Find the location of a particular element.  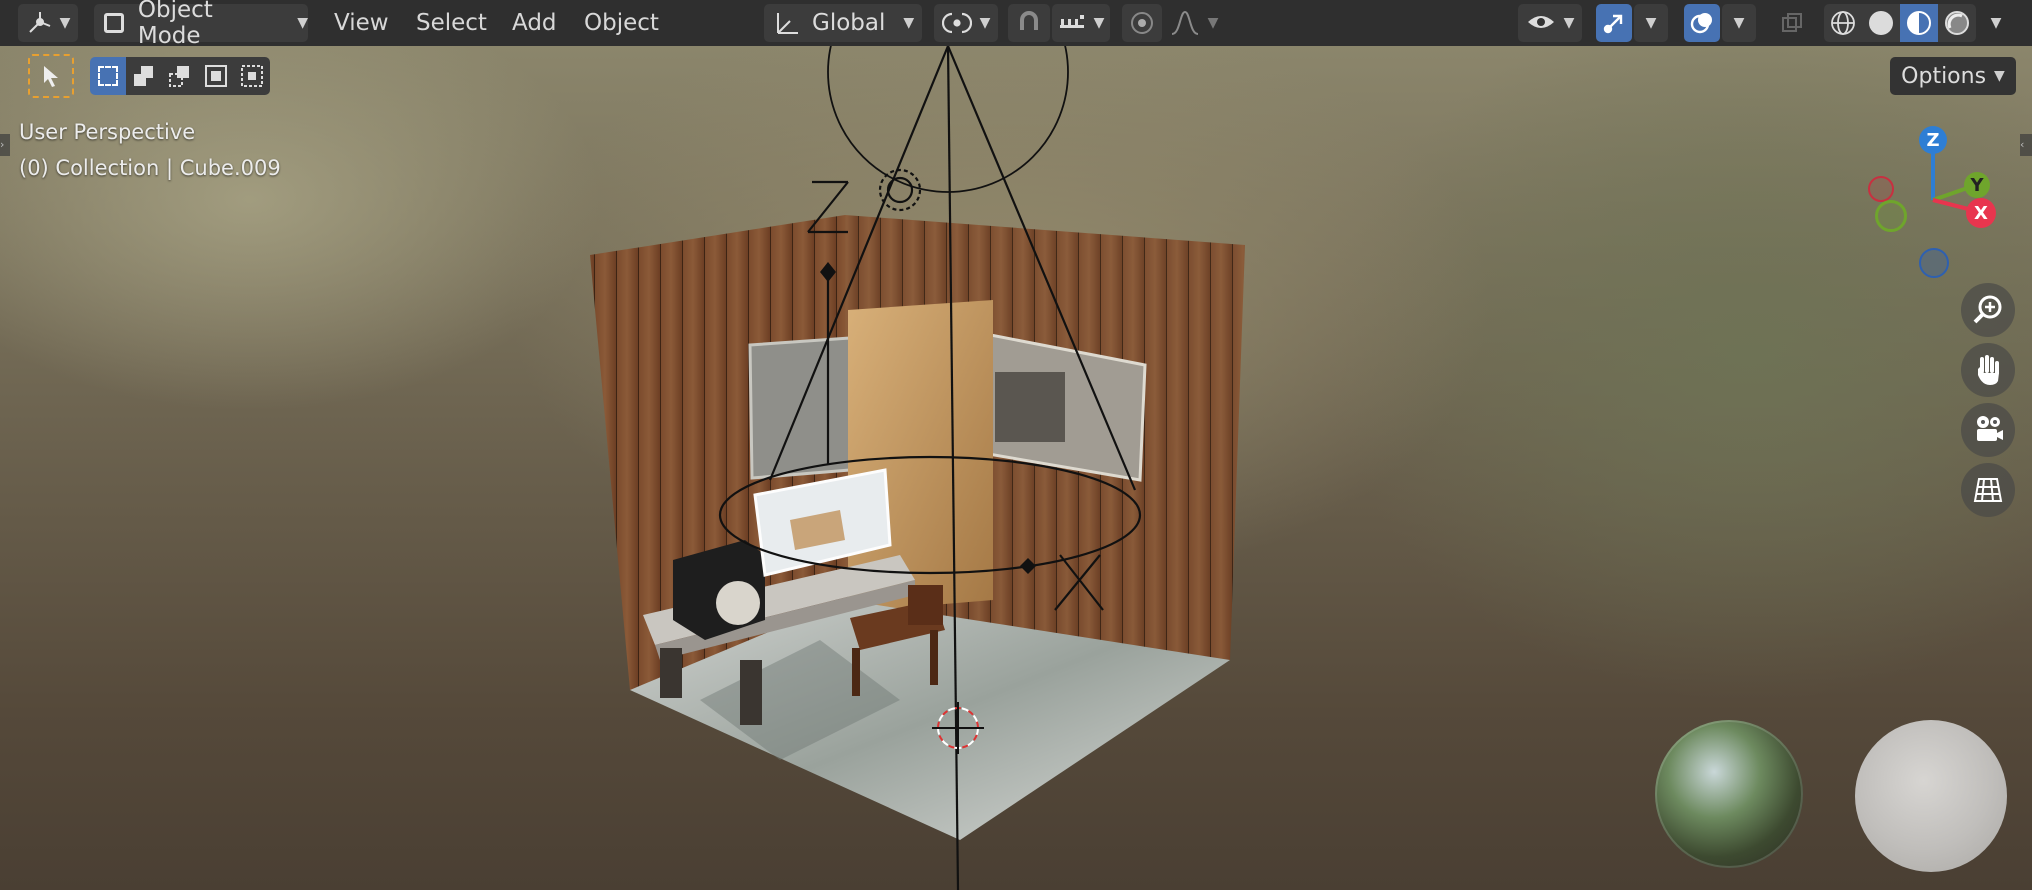

shading-solid-button is located at coordinates (1881, 23).